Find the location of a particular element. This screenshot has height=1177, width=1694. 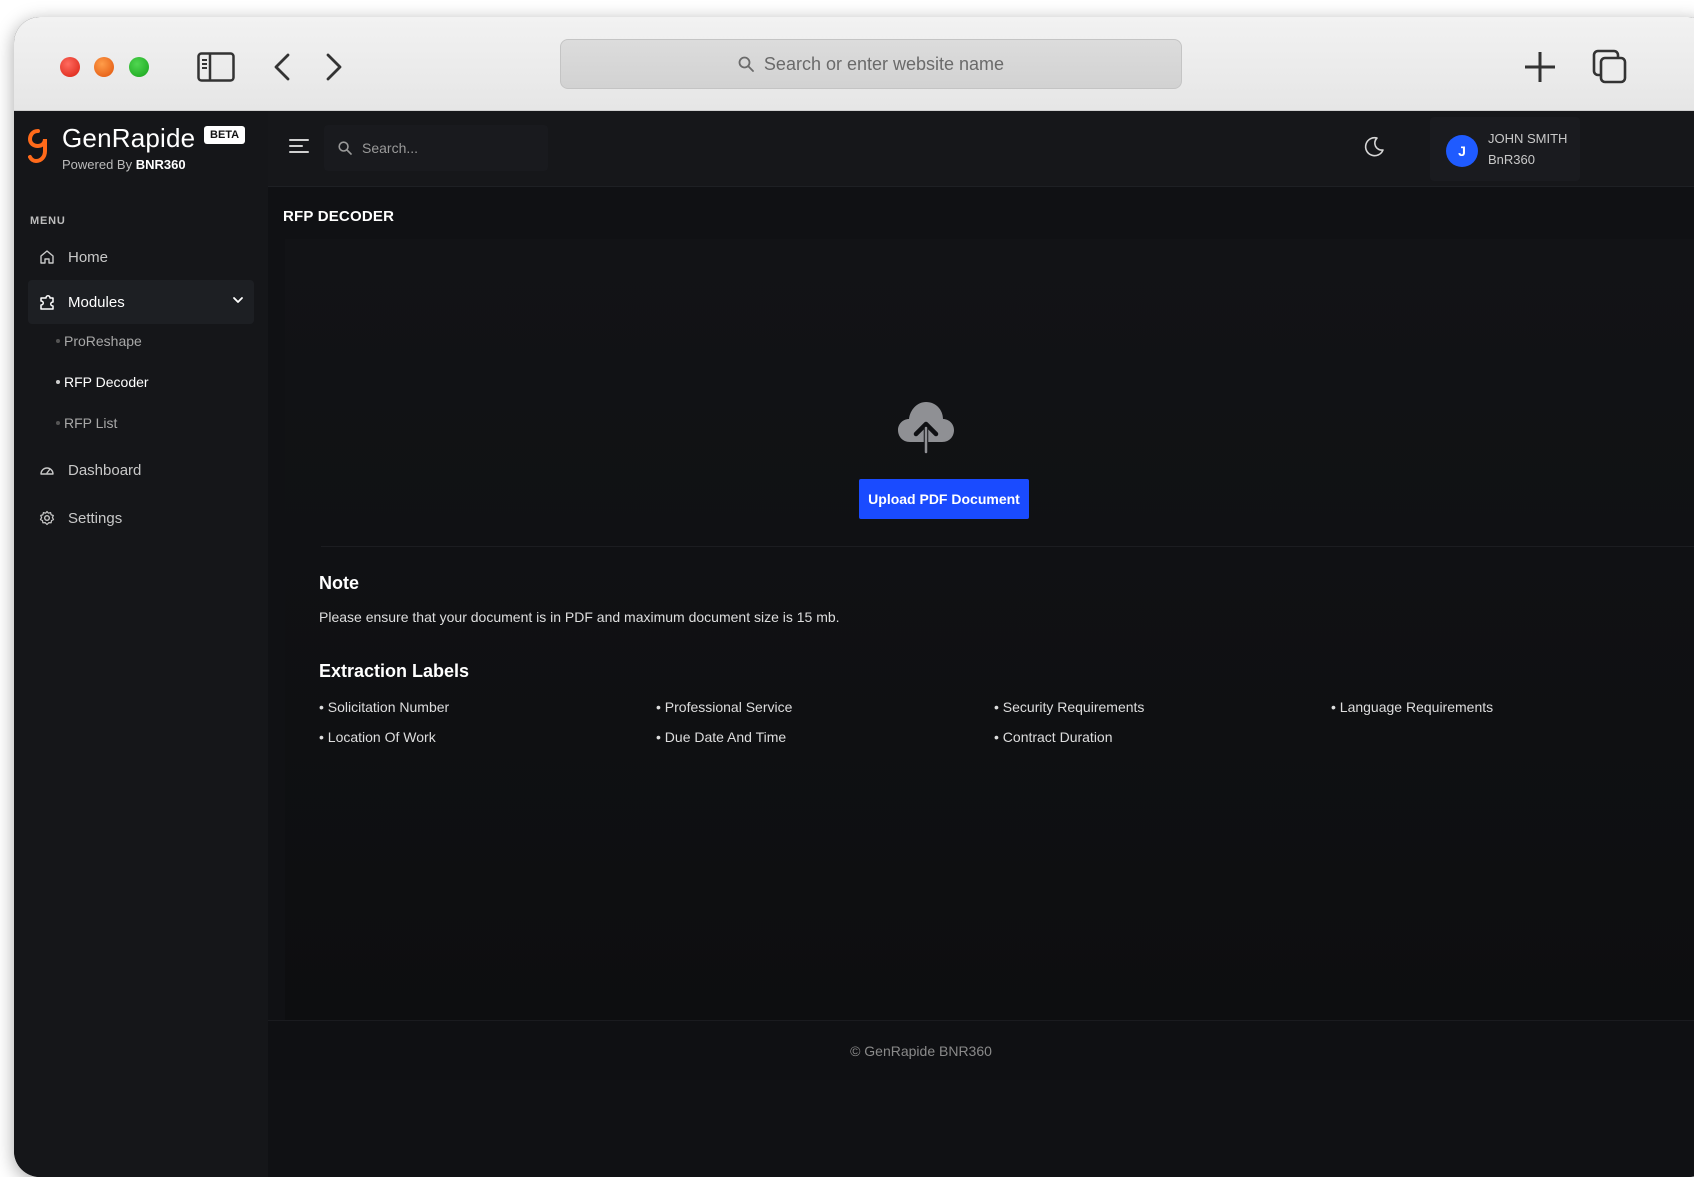

sidebar-subitem-rfp-decoder: RFP Decoder is located at coordinates (138, 382).